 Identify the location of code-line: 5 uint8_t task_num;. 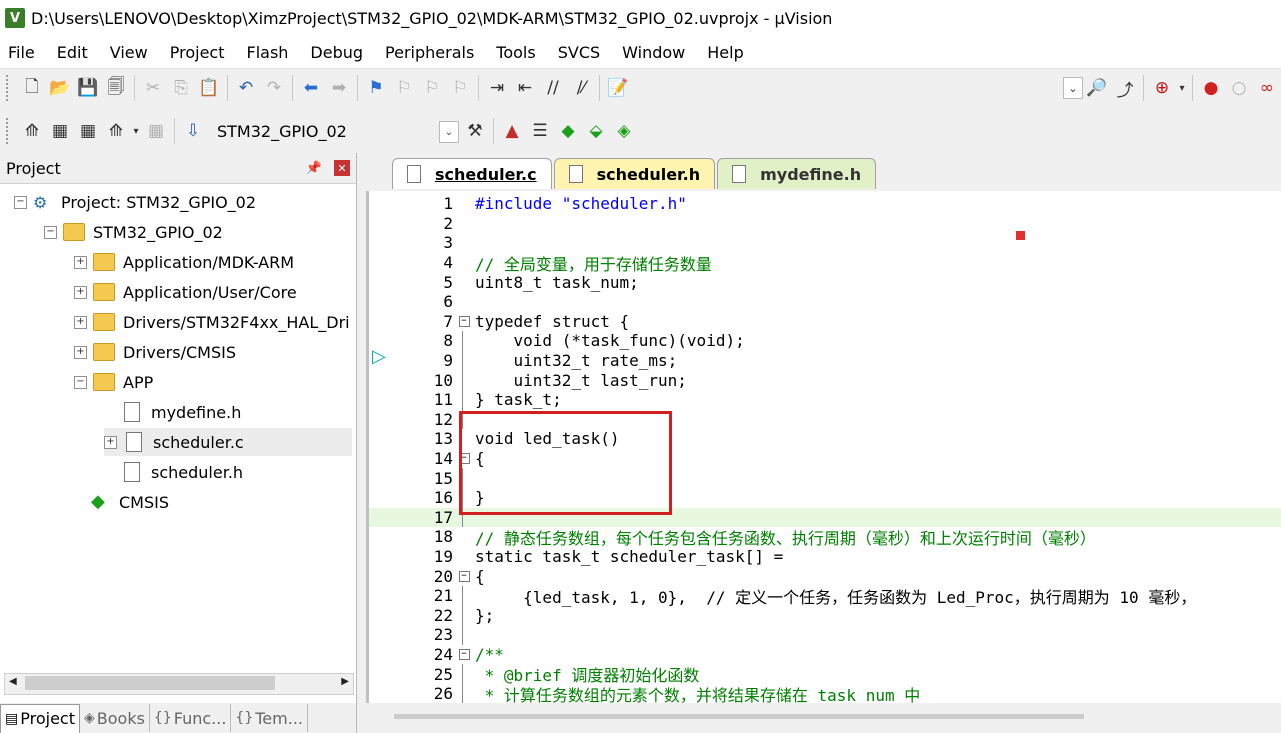
(825, 282).